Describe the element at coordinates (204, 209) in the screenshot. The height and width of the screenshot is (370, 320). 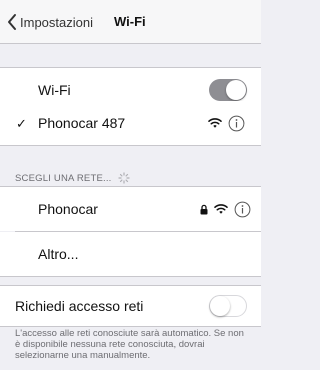
I see `lock-icon` at that location.